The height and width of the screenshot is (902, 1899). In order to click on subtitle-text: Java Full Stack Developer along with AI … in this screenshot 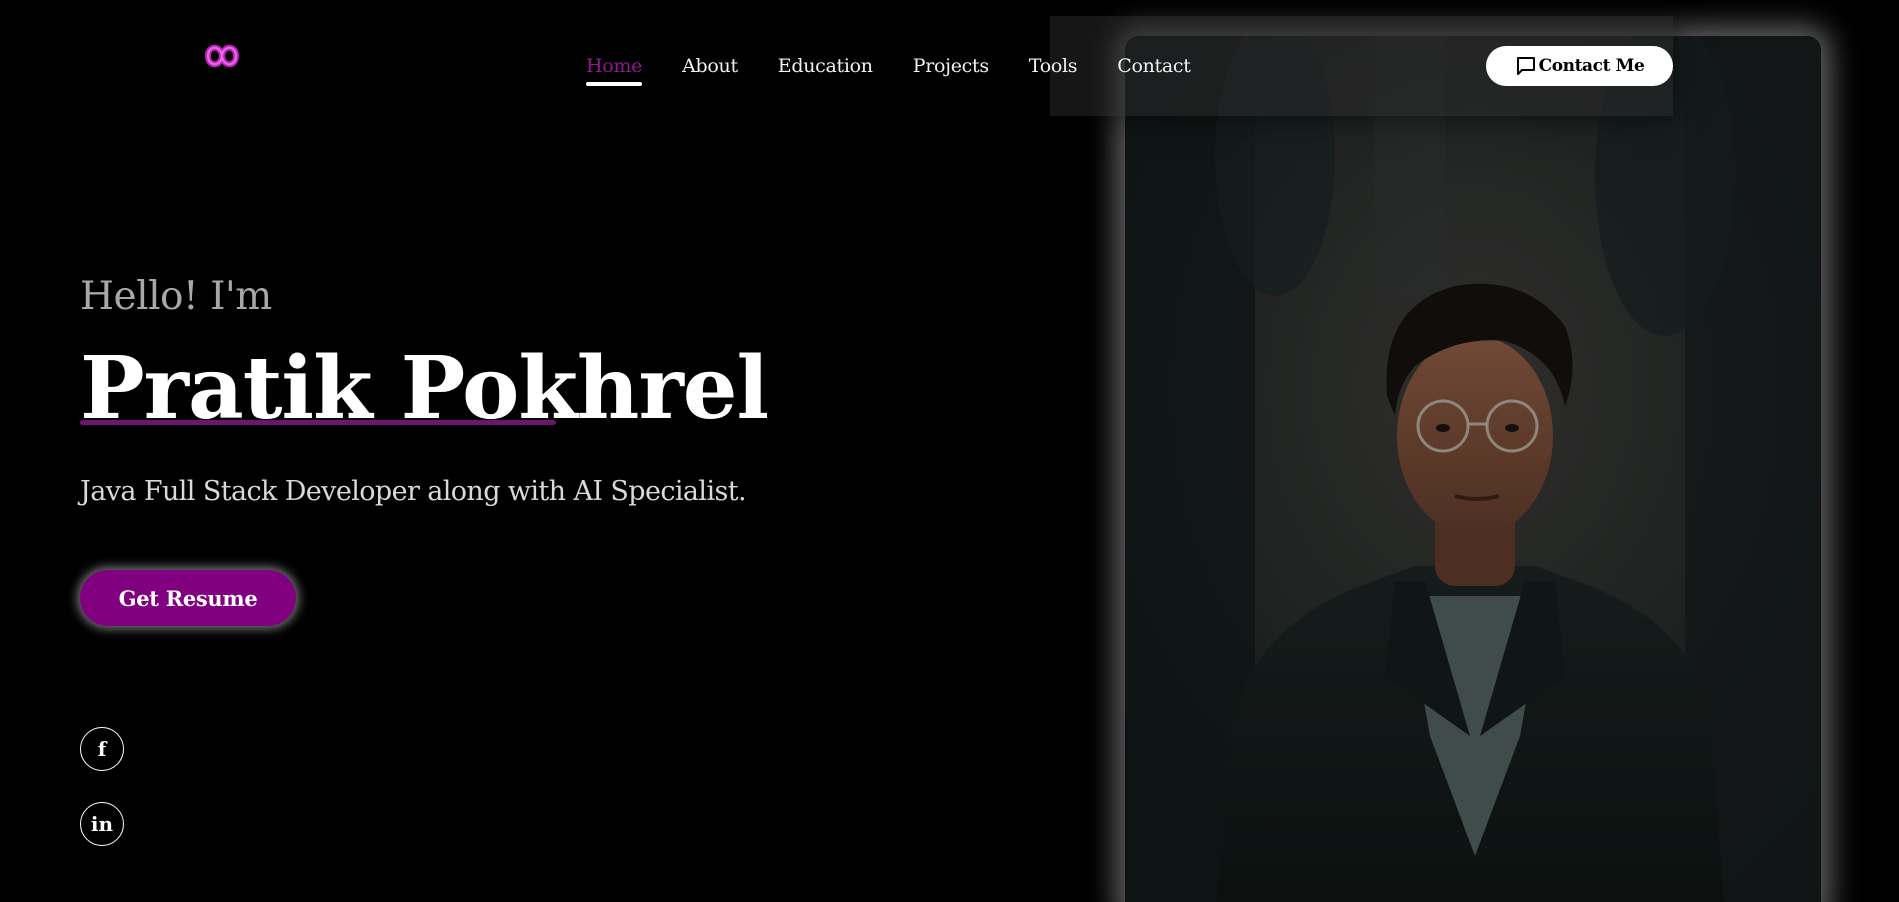, I will do `click(413, 491)`.